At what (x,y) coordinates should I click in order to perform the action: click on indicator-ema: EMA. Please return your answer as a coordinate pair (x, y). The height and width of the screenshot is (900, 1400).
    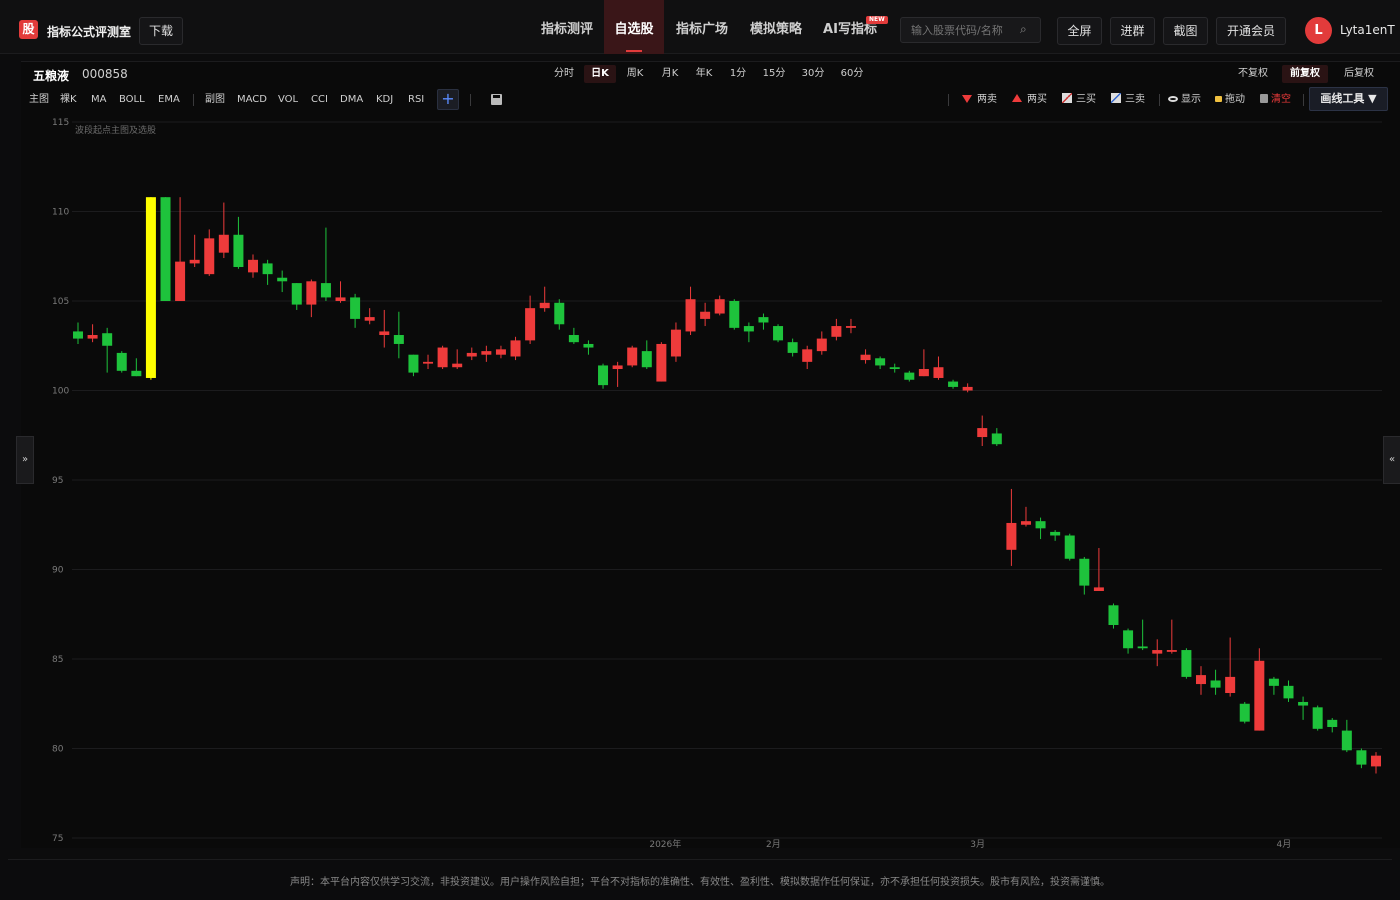
    Looking at the image, I should click on (169, 100).